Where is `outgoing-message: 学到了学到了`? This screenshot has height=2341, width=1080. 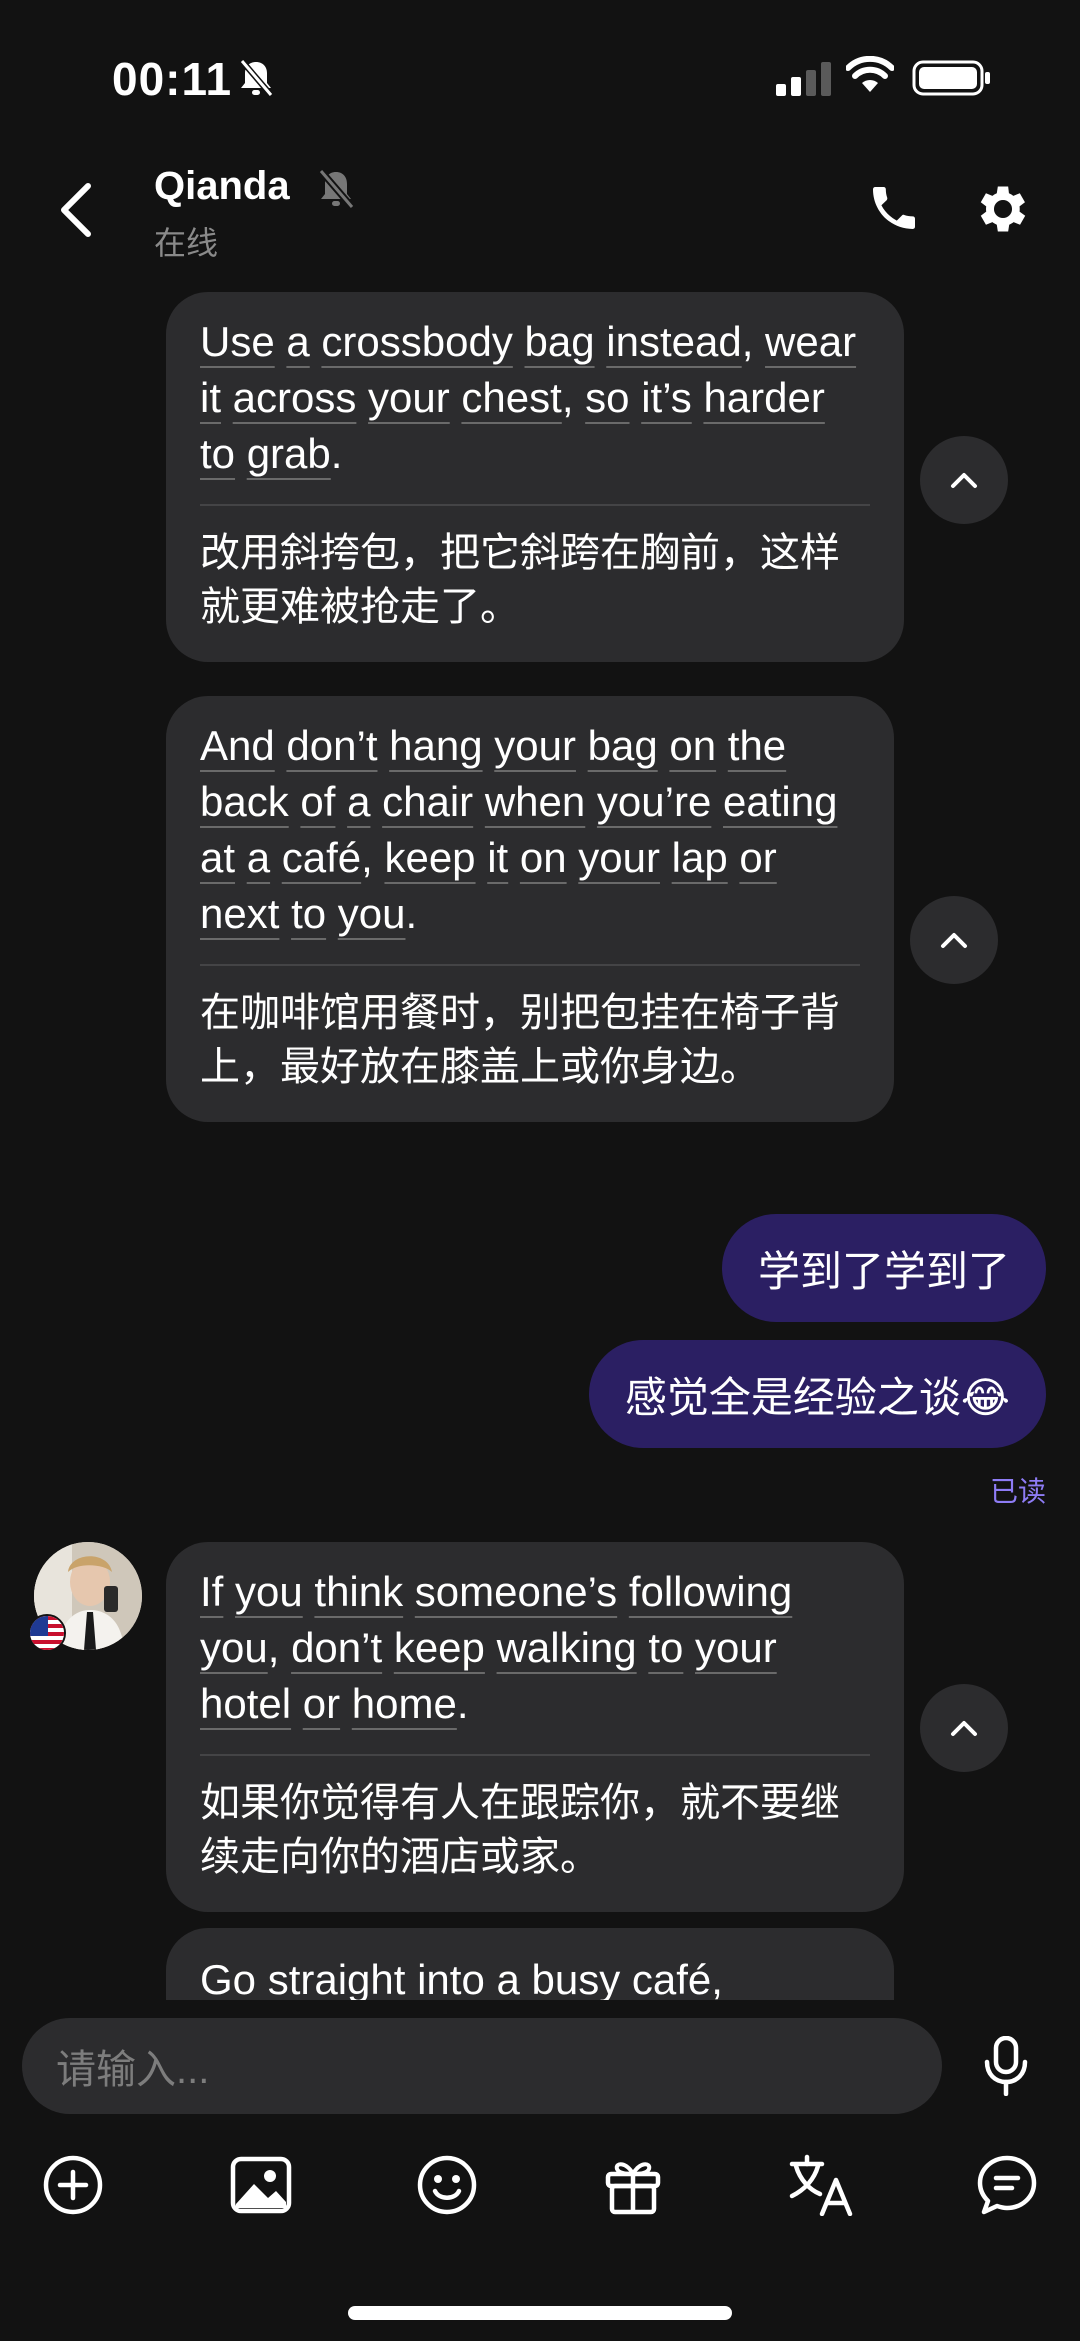 outgoing-message: 学到了学到了 is located at coordinates (883, 1268).